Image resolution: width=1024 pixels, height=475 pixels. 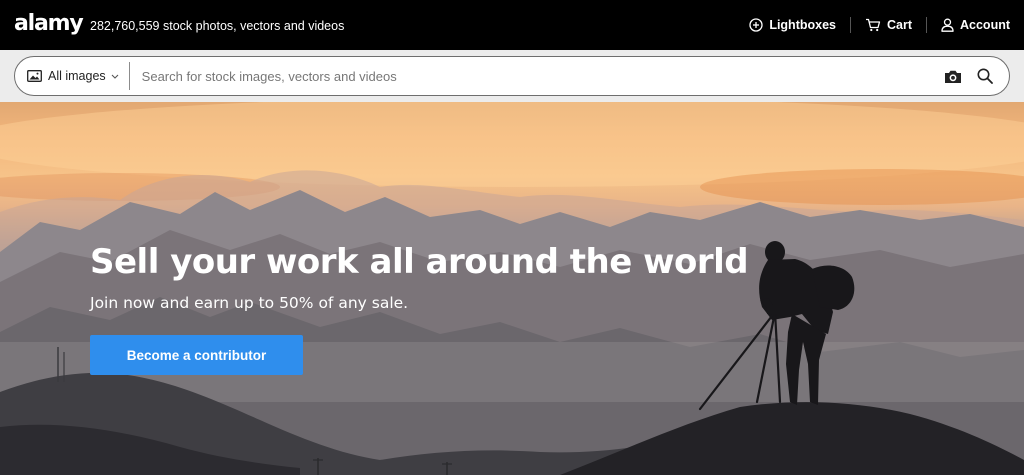 What do you see at coordinates (419, 262) in the screenshot?
I see `hero-title: Sell your work all around the world` at bounding box center [419, 262].